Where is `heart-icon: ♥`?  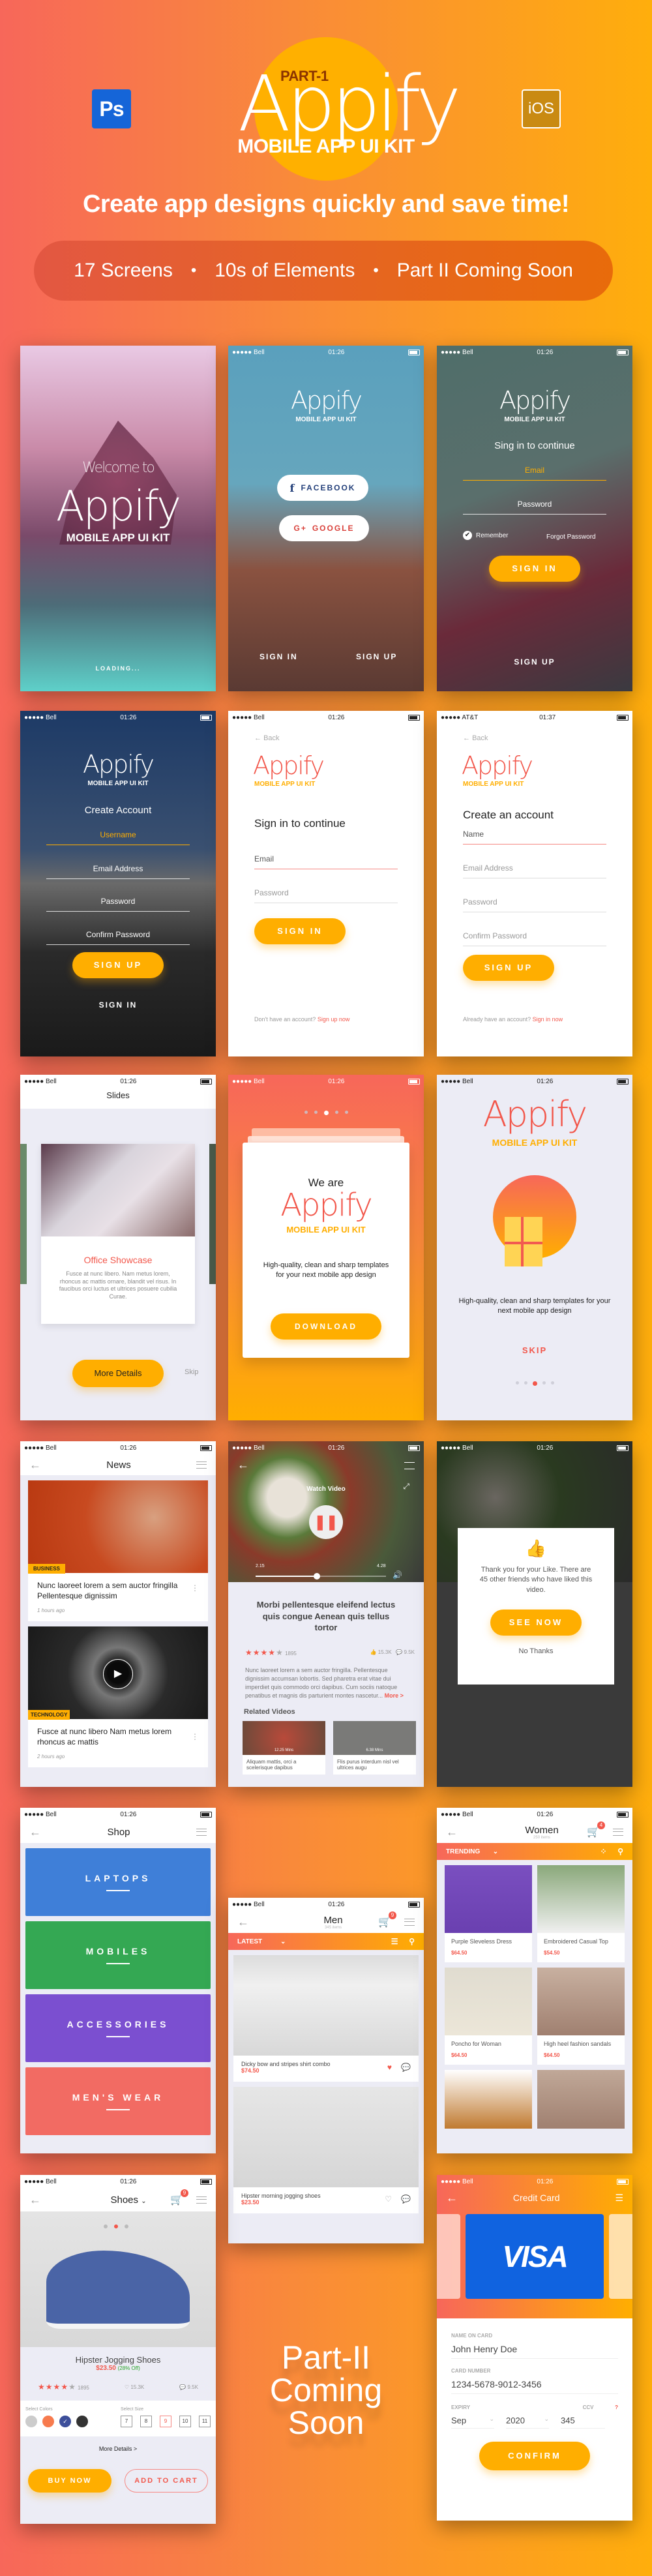 heart-icon: ♥ is located at coordinates (389, 2067).